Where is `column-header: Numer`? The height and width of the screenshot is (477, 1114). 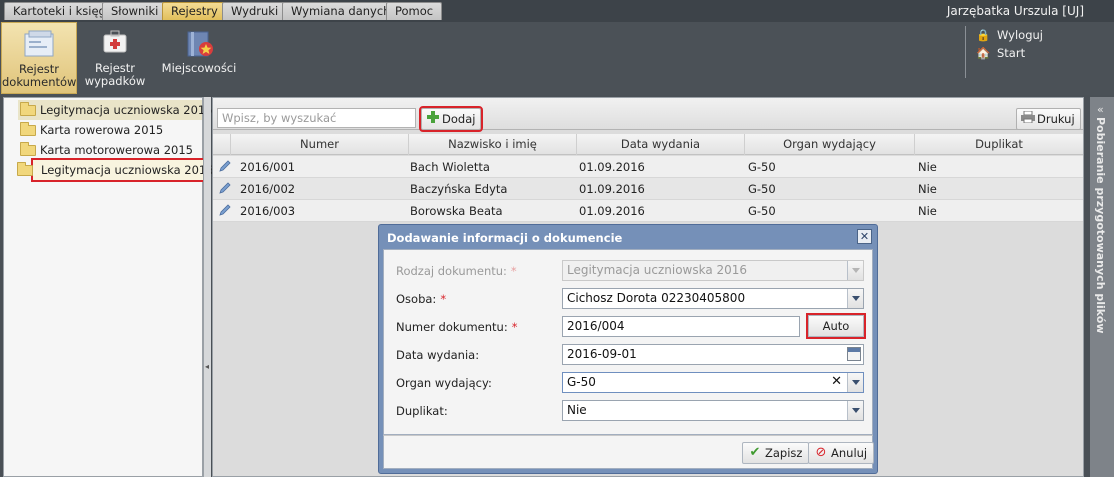 column-header: Numer is located at coordinates (319, 144).